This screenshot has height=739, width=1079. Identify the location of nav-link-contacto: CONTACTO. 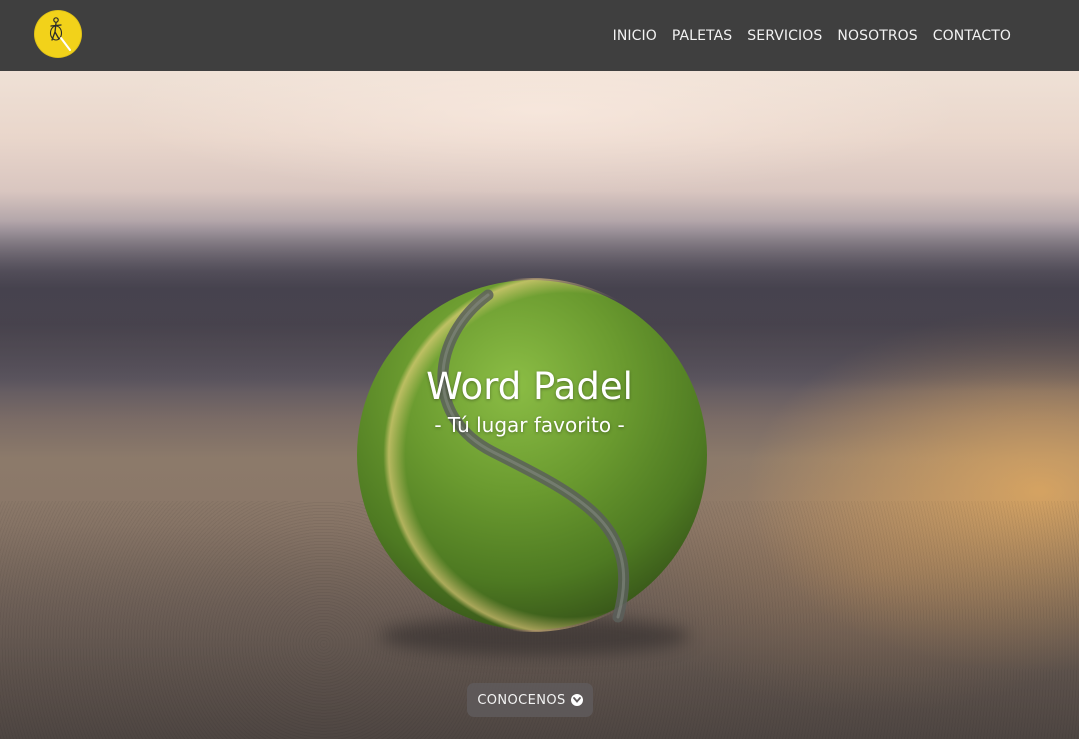
(972, 36).